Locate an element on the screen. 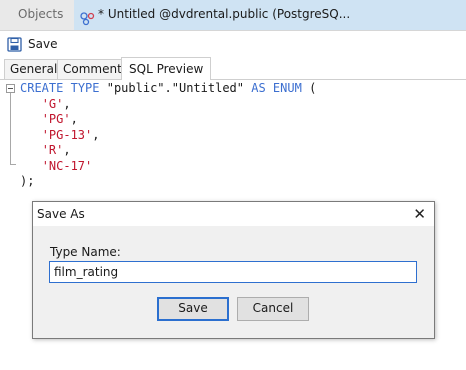  save-toolbar-label: Save is located at coordinates (43, 44).